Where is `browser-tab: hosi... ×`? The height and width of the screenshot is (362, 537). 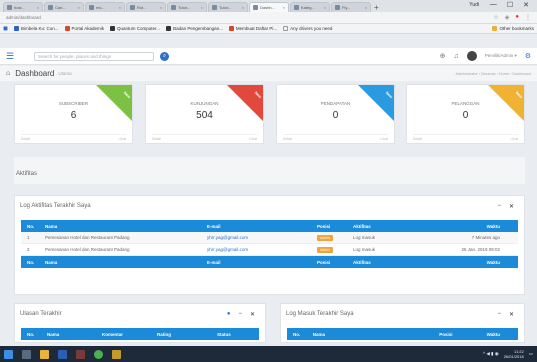
browser-tab: hosi... × is located at coordinates (23, 7).